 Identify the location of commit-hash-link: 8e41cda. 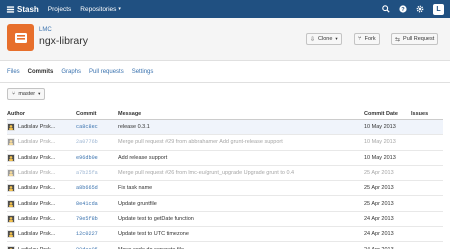
(97, 204).